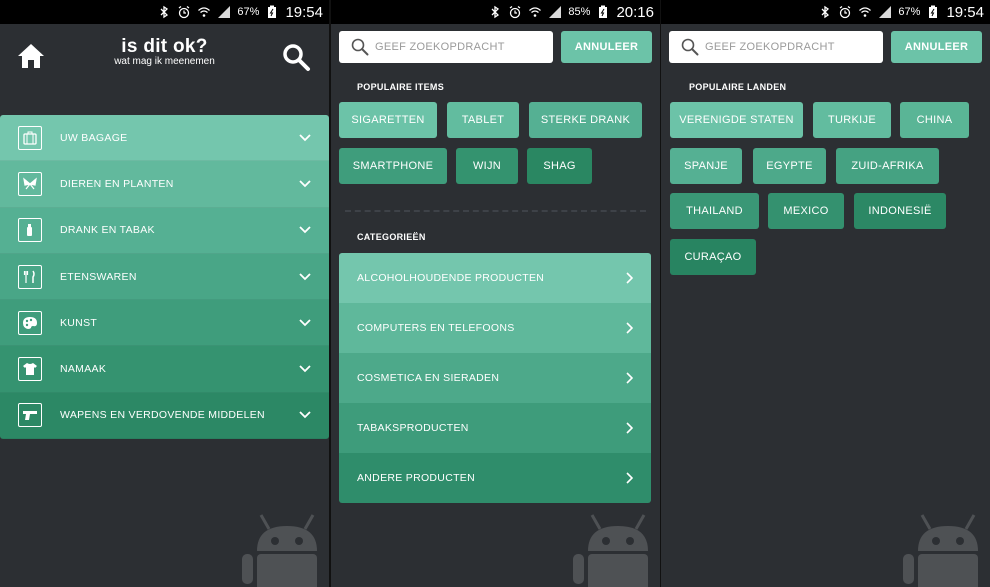 This screenshot has height=587, width=990. I want to click on menu-item-dieren-en-planten: DIEREN EN PLANTEN, so click(164, 184).